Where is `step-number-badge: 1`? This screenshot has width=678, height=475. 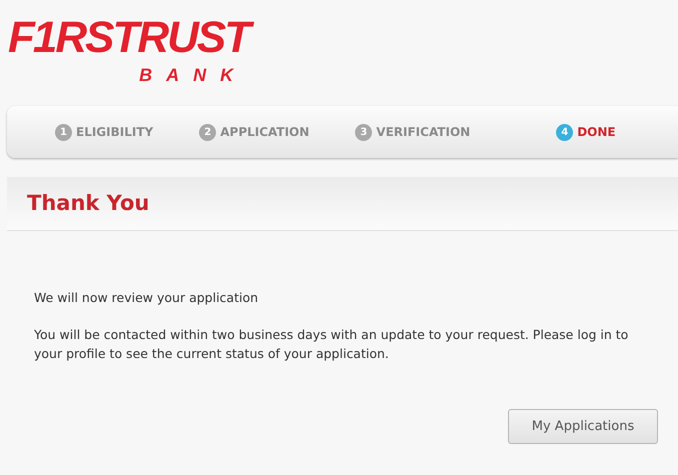
step-number-badge: 1 is located at coordinates (63, 132).